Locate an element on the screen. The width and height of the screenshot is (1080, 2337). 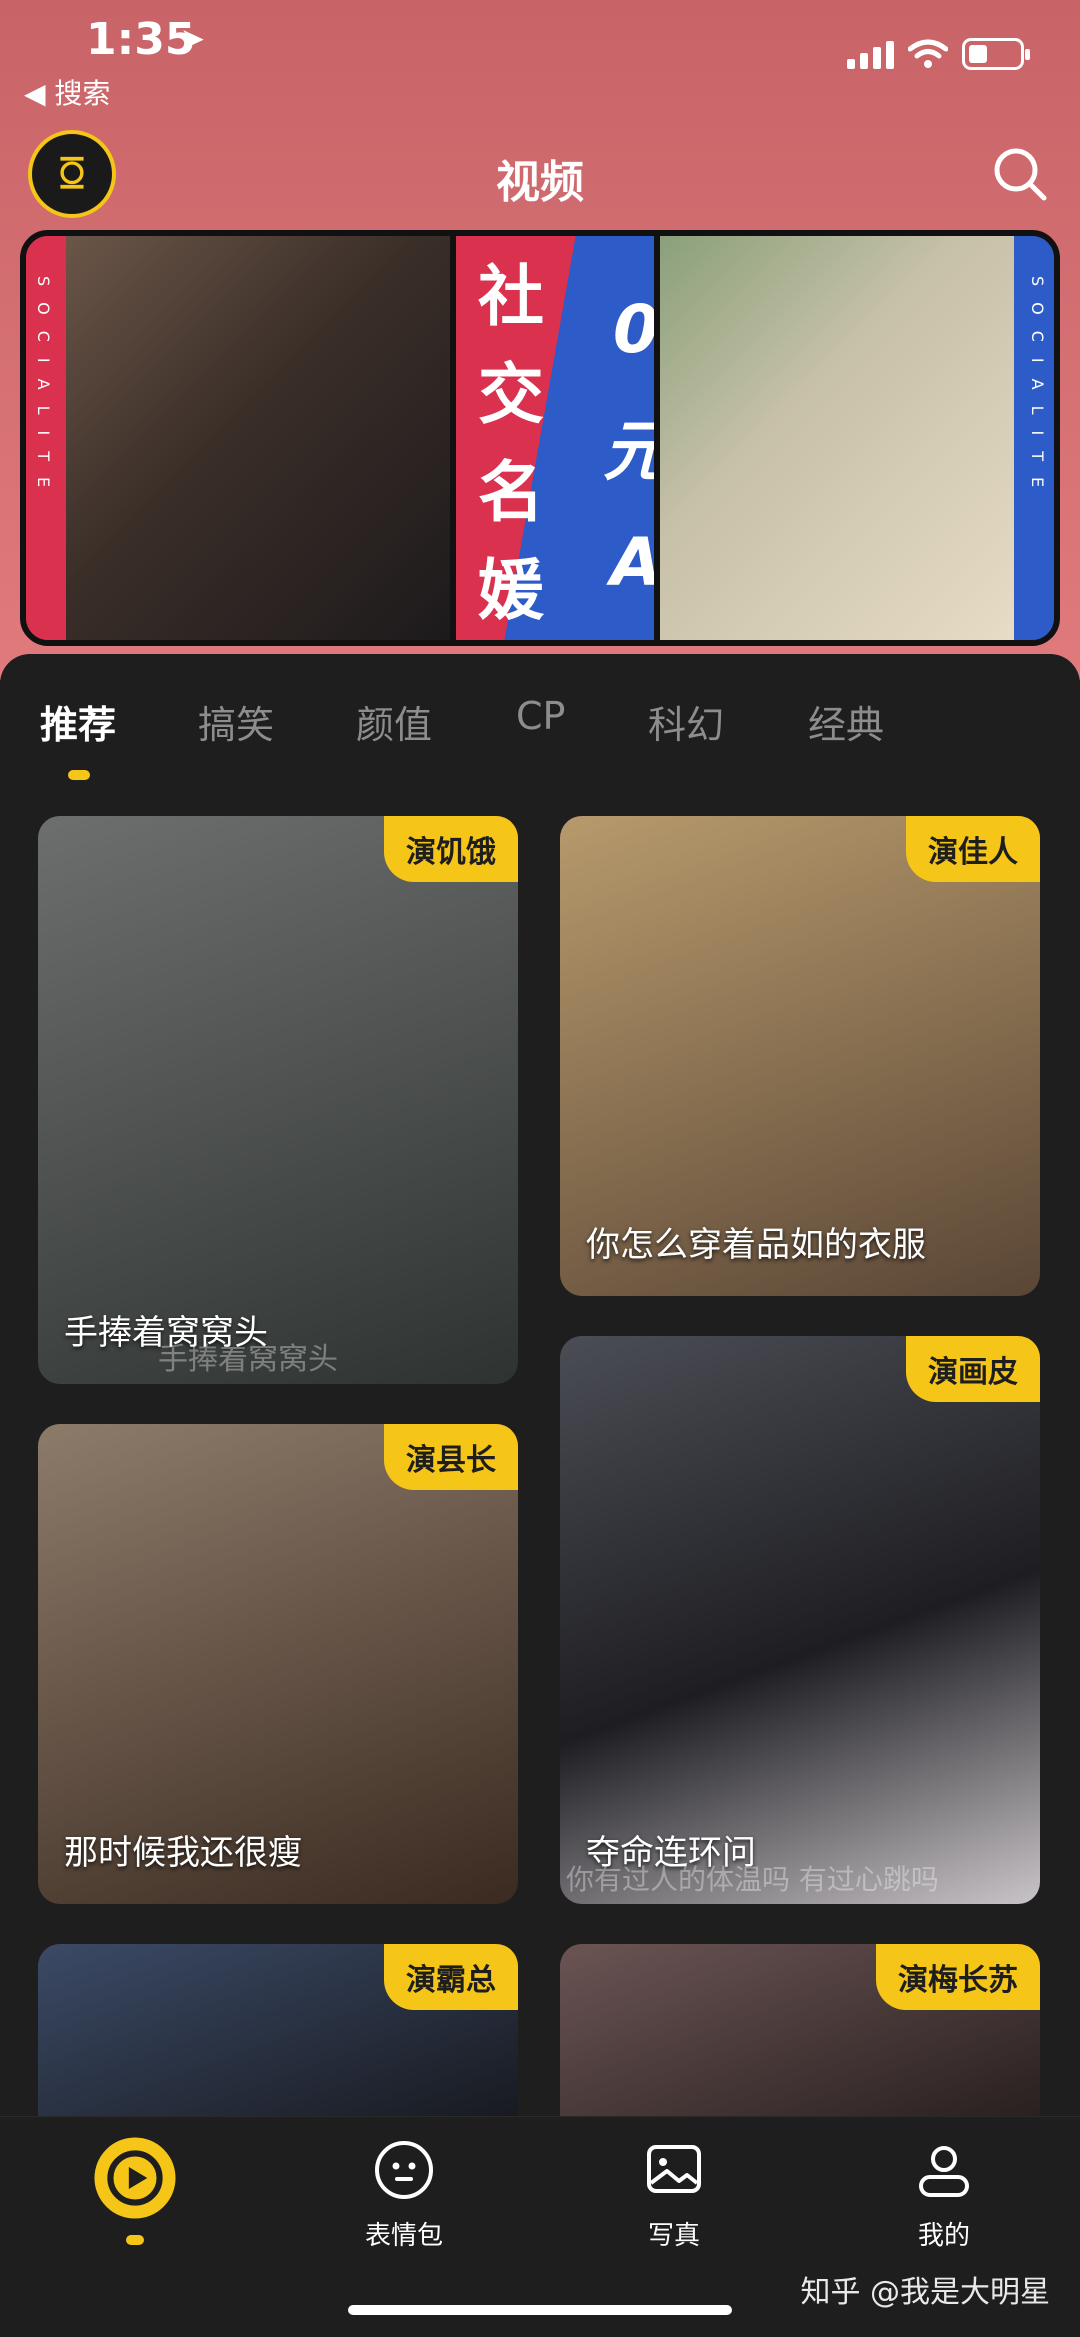
video-card: 演县长 那时候我还很瘦 is located at coordinates (278, 1664).